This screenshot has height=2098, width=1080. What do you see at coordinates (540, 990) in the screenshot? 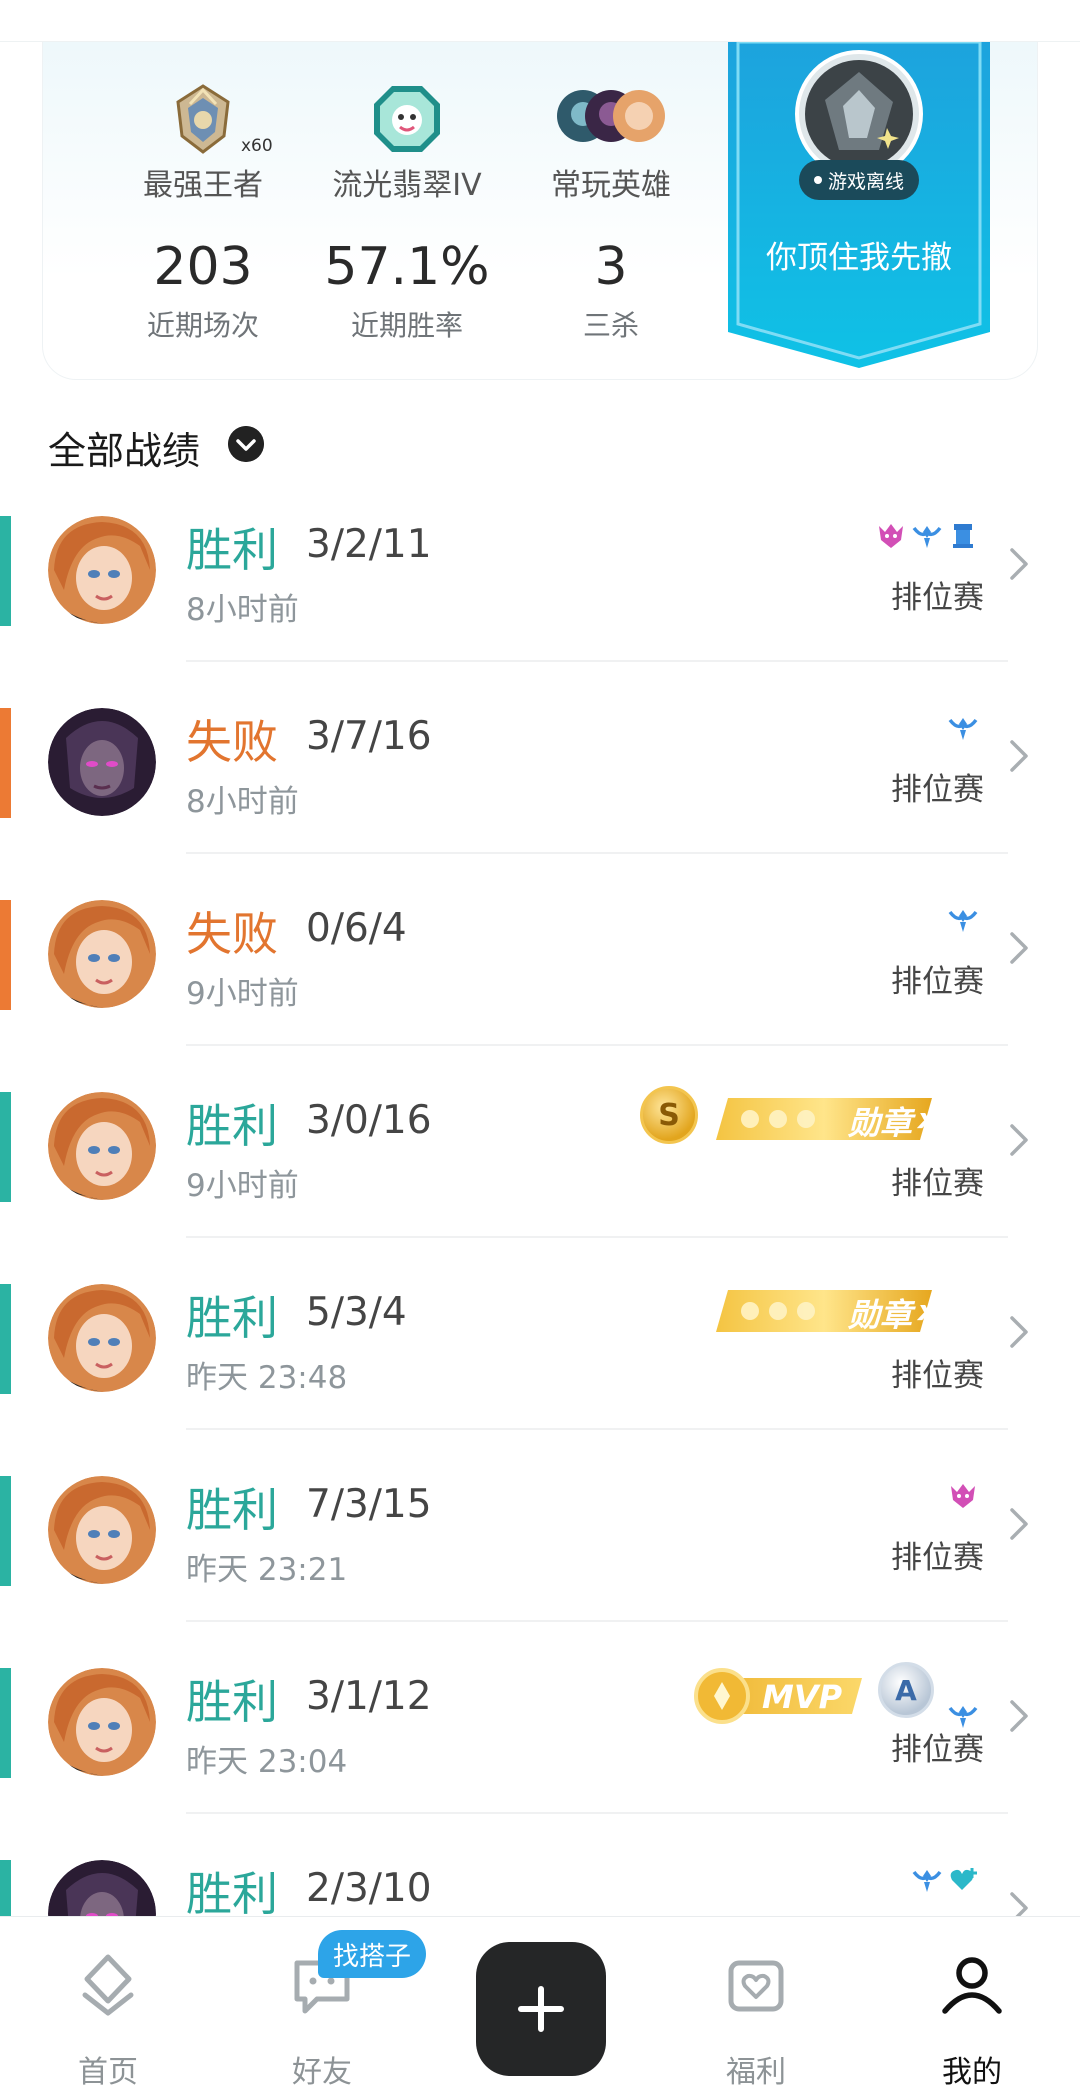
I see `match-row: 失败 0/6/4 9小时前 排位赛` at bounding box center [540, 990].